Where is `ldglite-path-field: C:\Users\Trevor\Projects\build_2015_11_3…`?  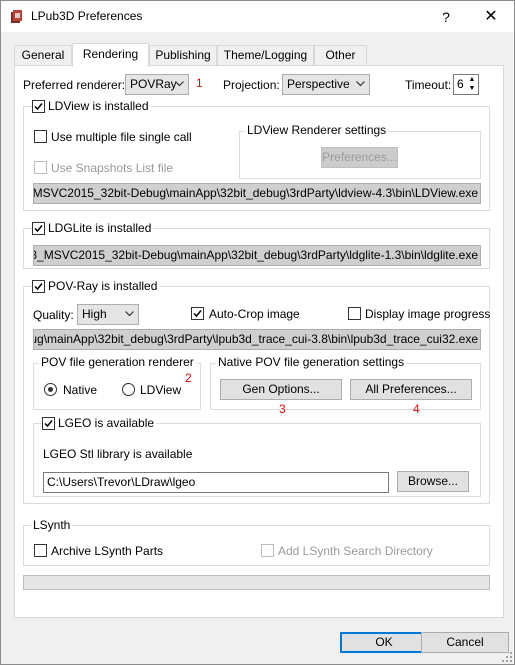 ldglite-path-field: C:\Users\Trevor\Projects\build_2015_11_3… is located at coordinates (257, 255).